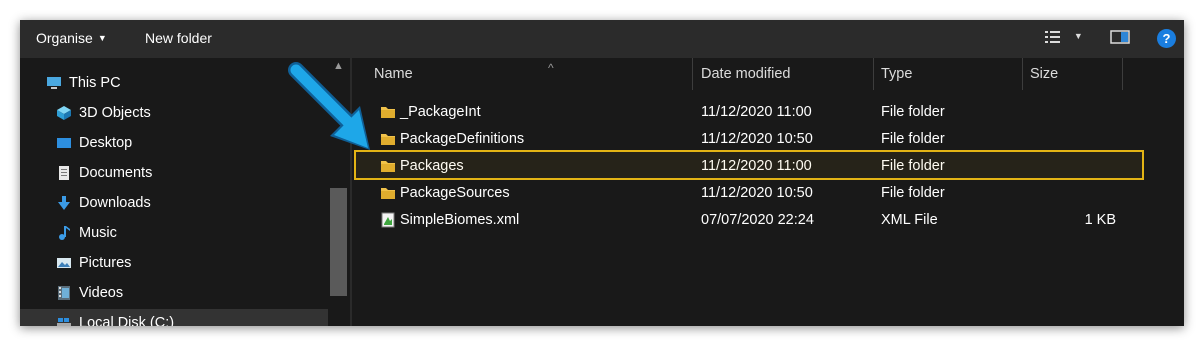 This screenshot has width=1202, height=346. Describe the element at coordinates (64, 143) in the screenshot. I see `desktop-icon` at that location.